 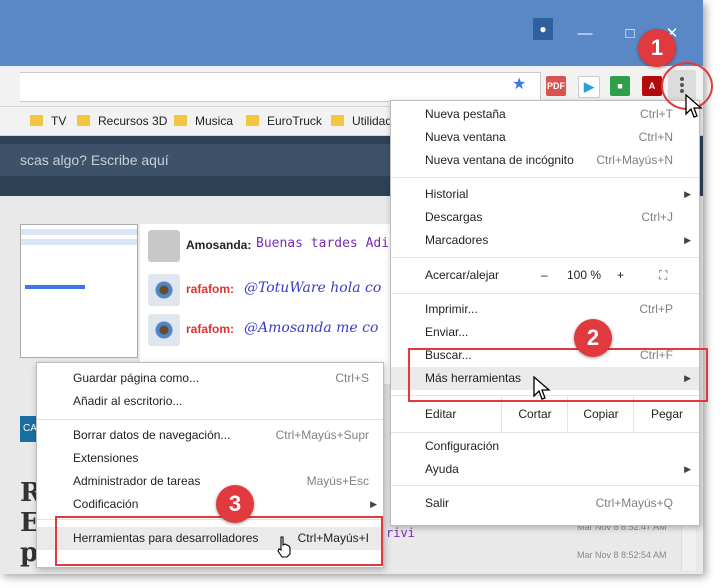 I want to click on thumbnail-selection, so click(x=55, y=287).